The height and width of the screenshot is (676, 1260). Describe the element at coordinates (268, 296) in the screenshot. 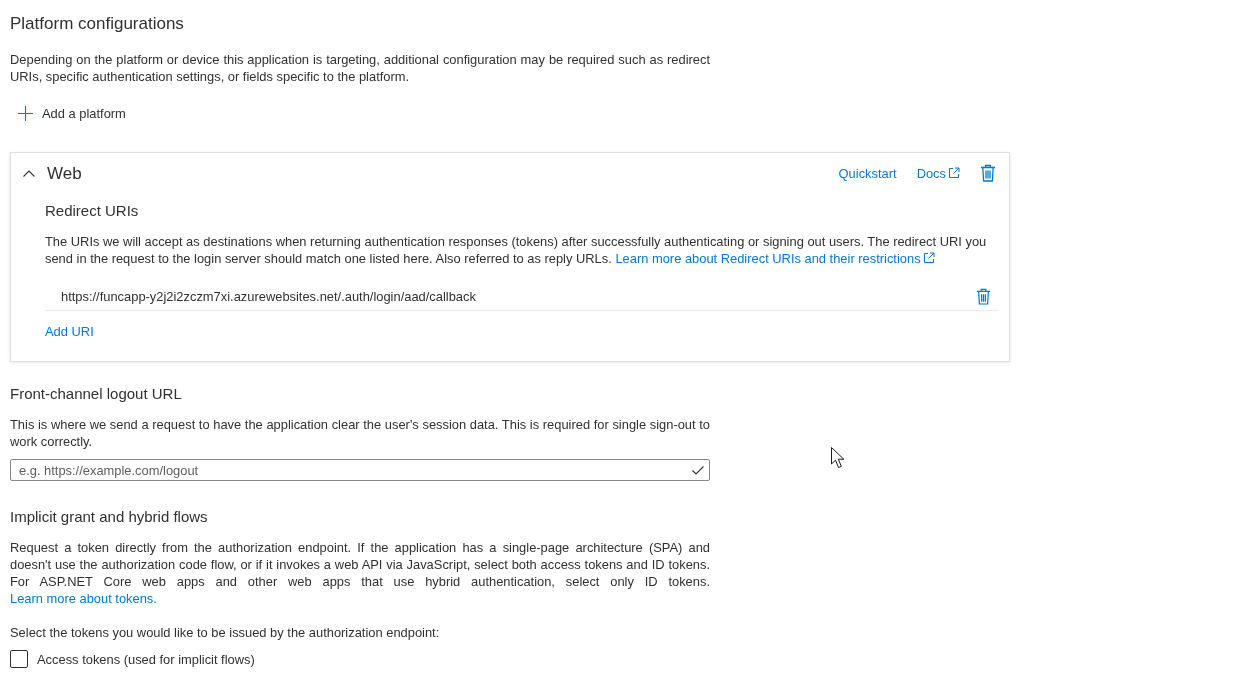

I see `redirect-uri: https://funcapp-y2j2i2zczm7xi.azurewebsites.net/.auth/login/aad/callback` at that location.